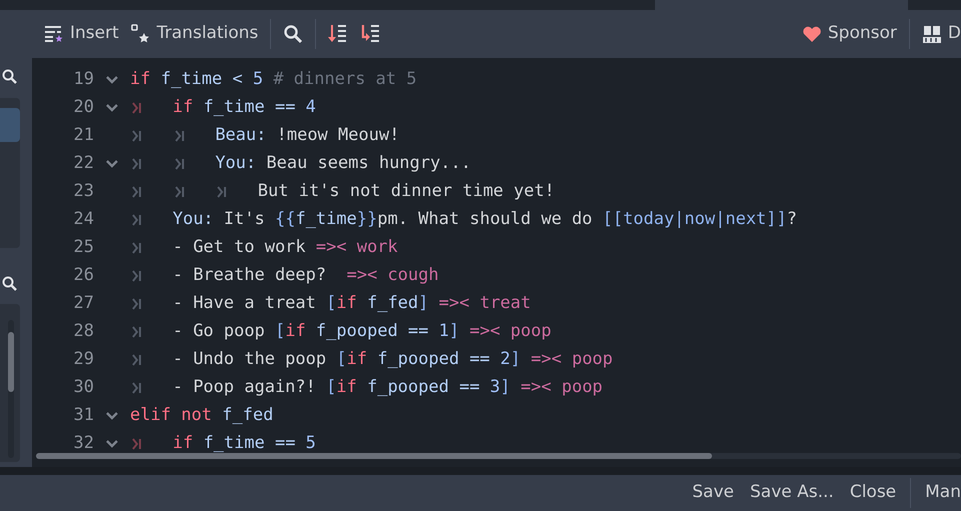 Image resolution: width=961 pixels, height=511 pixels. What do you see at coordinates (285, 248) in the screenshot?
I see `code-line: - Get to work =>< work` at bounding box center [285, 248].